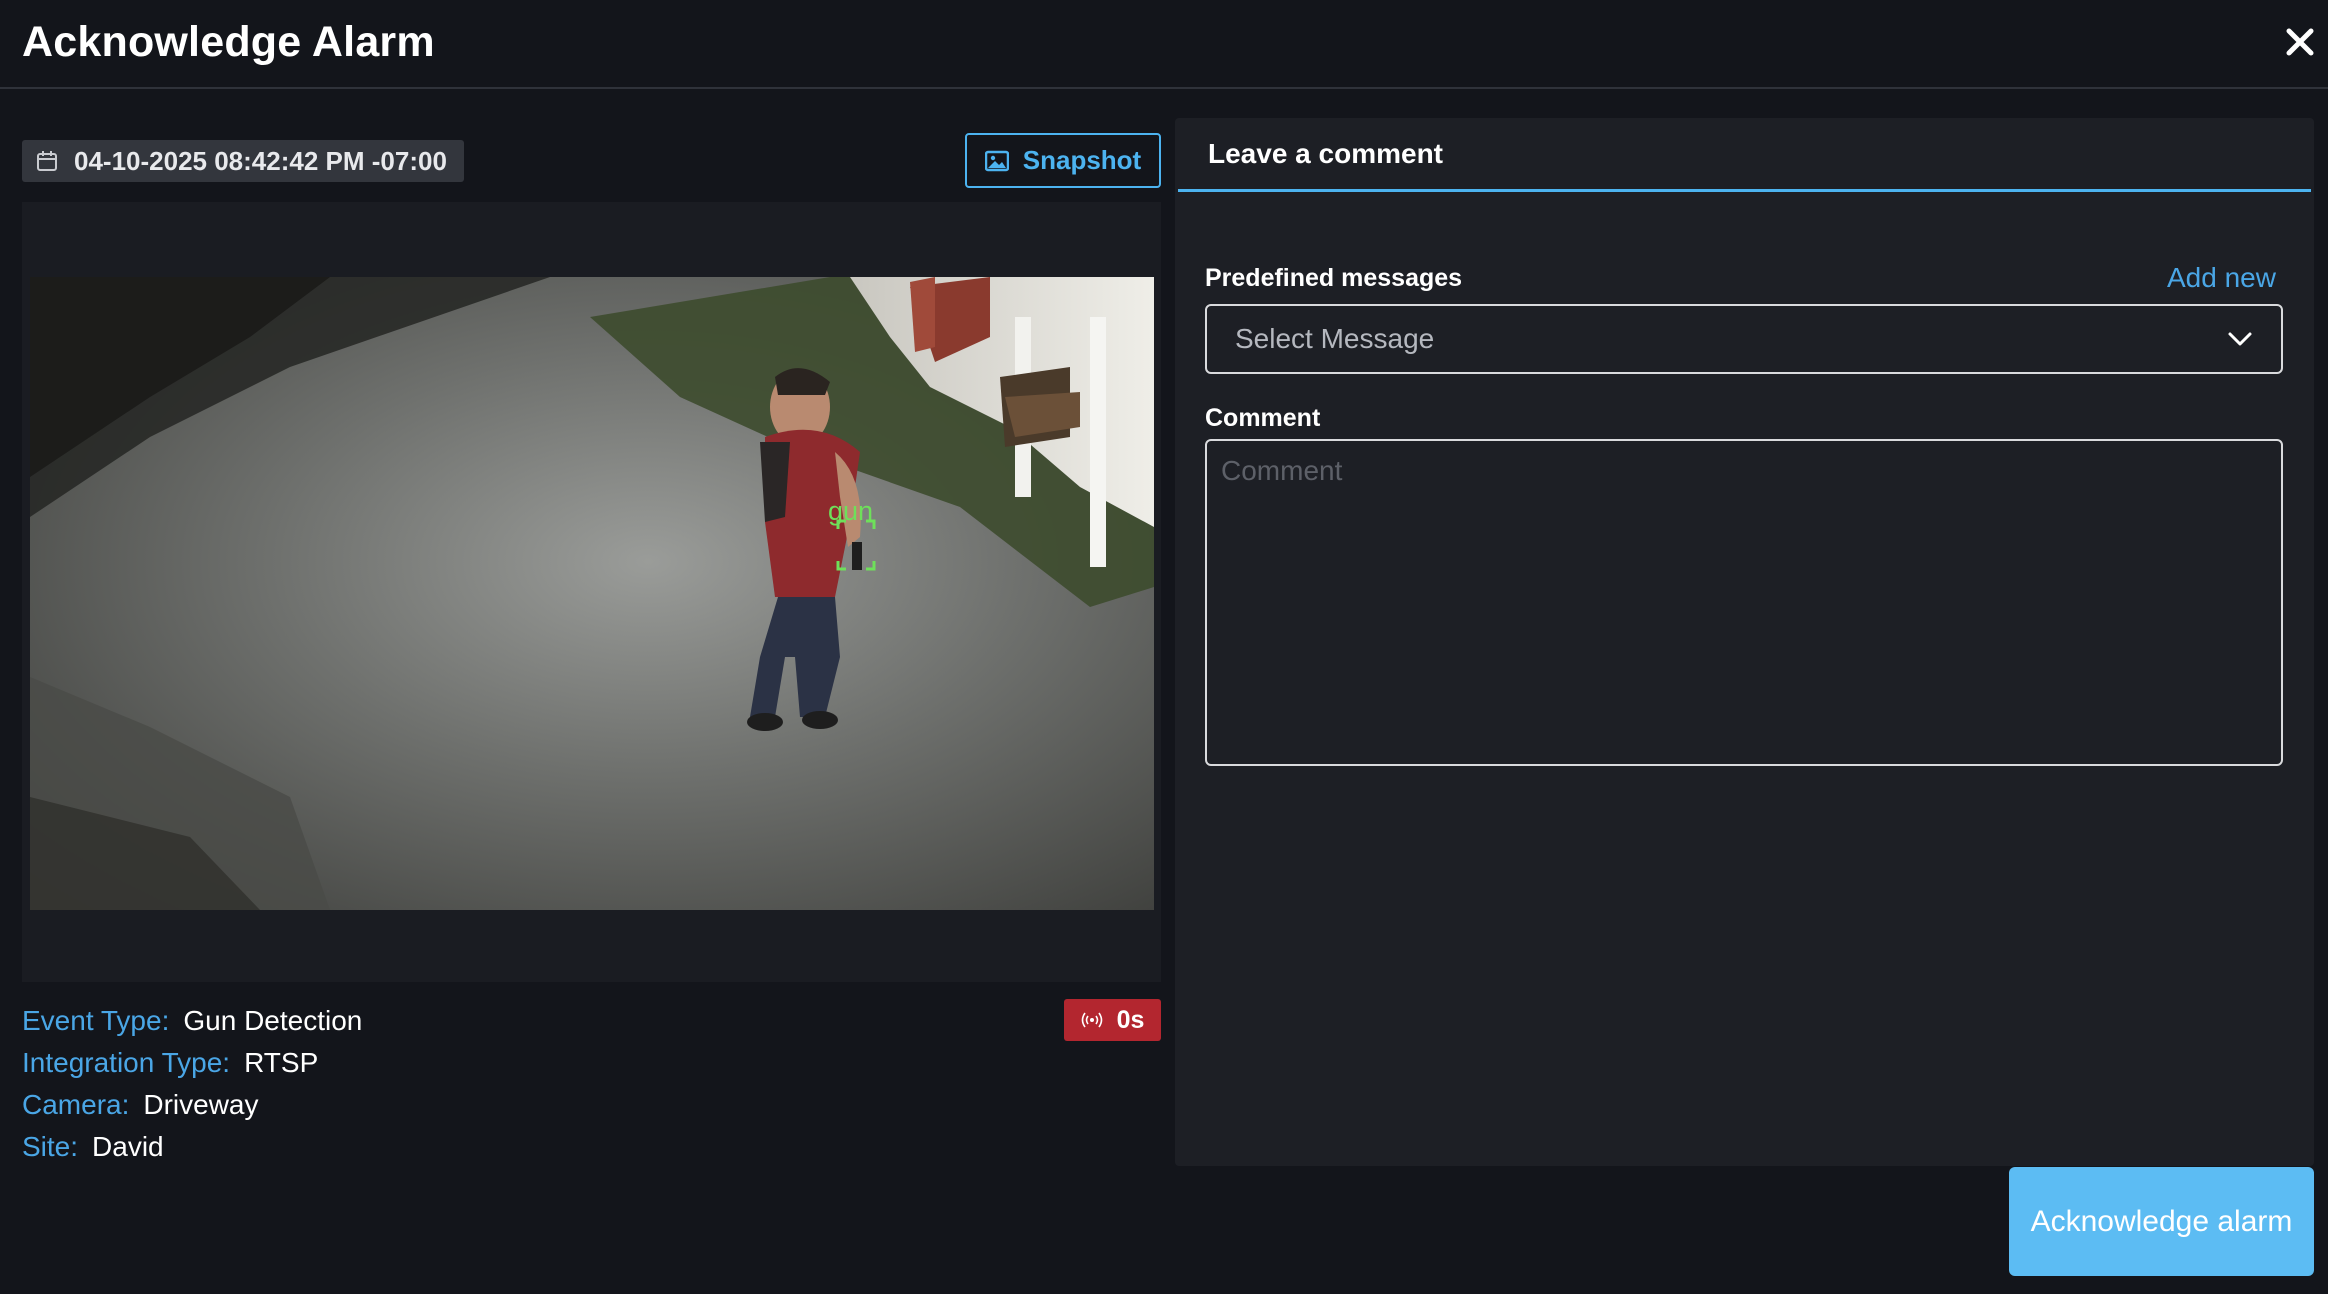  I want to click on add-new-link: Add new, so click(2221, 278).